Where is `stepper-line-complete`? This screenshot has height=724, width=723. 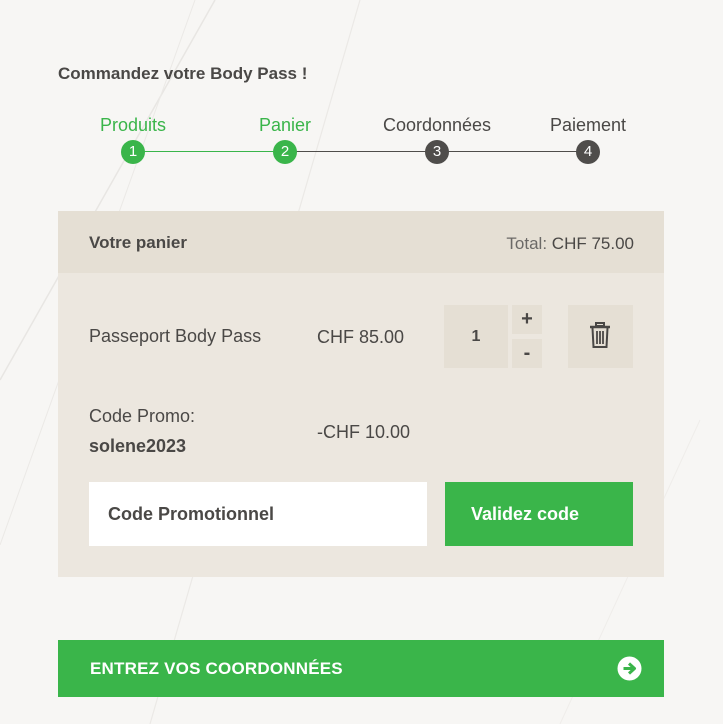
stepper-line-complete is located at coordinates (209, 151).